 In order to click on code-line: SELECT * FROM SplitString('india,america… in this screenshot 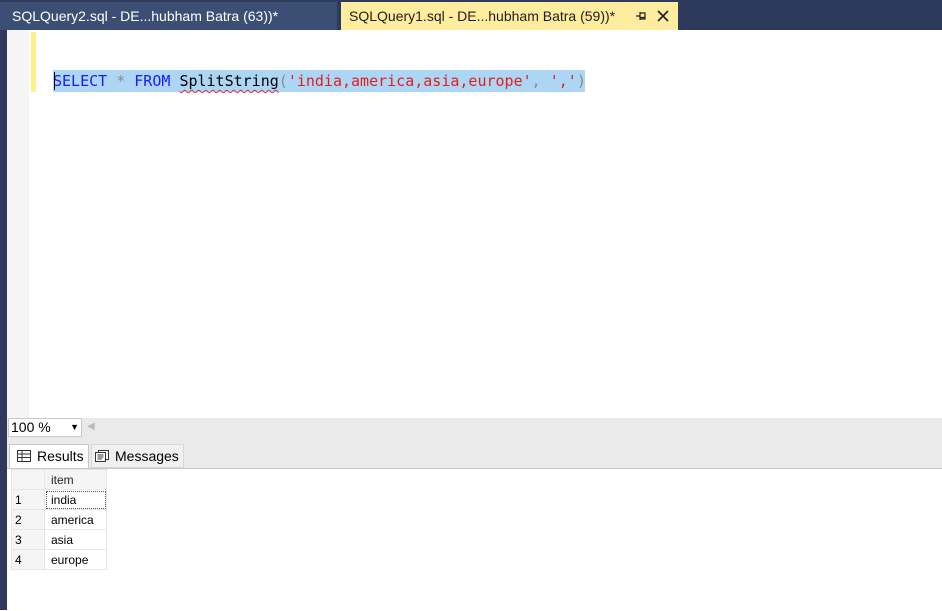, I will do `click(319, 81)`.